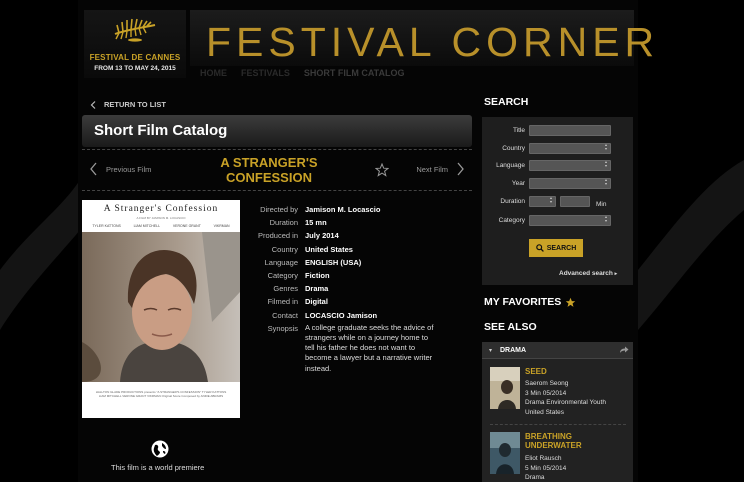  I want to click on magnifier-icon, so click(539, 248).